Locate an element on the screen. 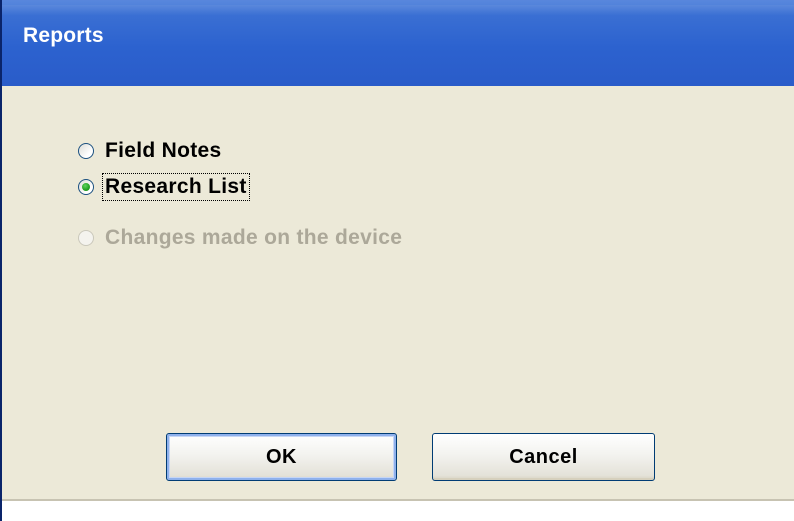  option-changes-made-on-device: Changes made on the device is located at coordinates (241, 238).